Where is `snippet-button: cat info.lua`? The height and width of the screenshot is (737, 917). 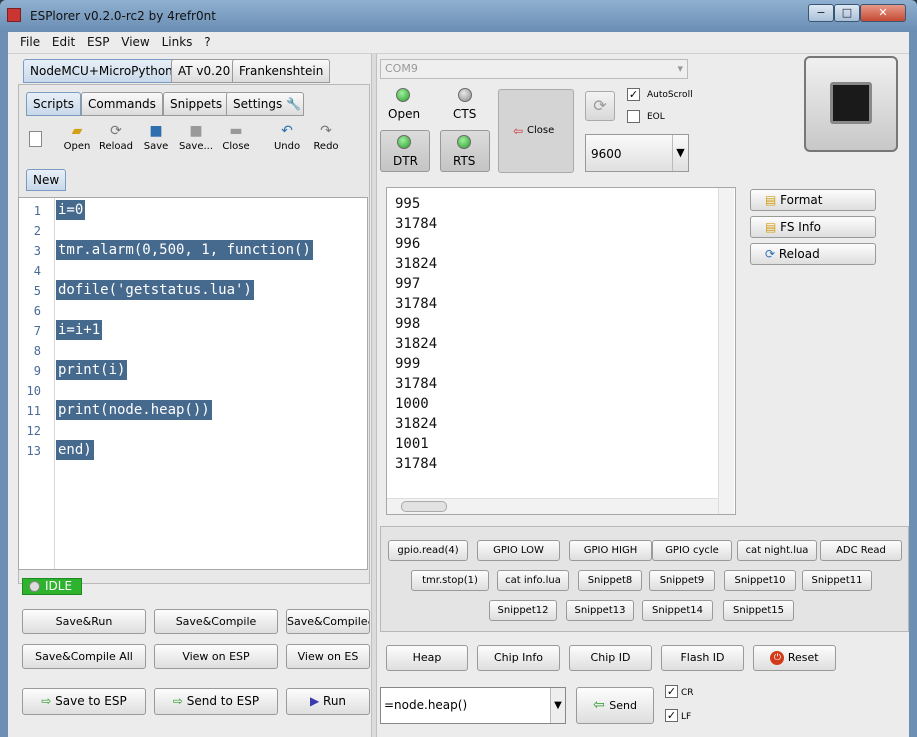 snippet-button: cat info.lua is located at coordinates (533, 580).